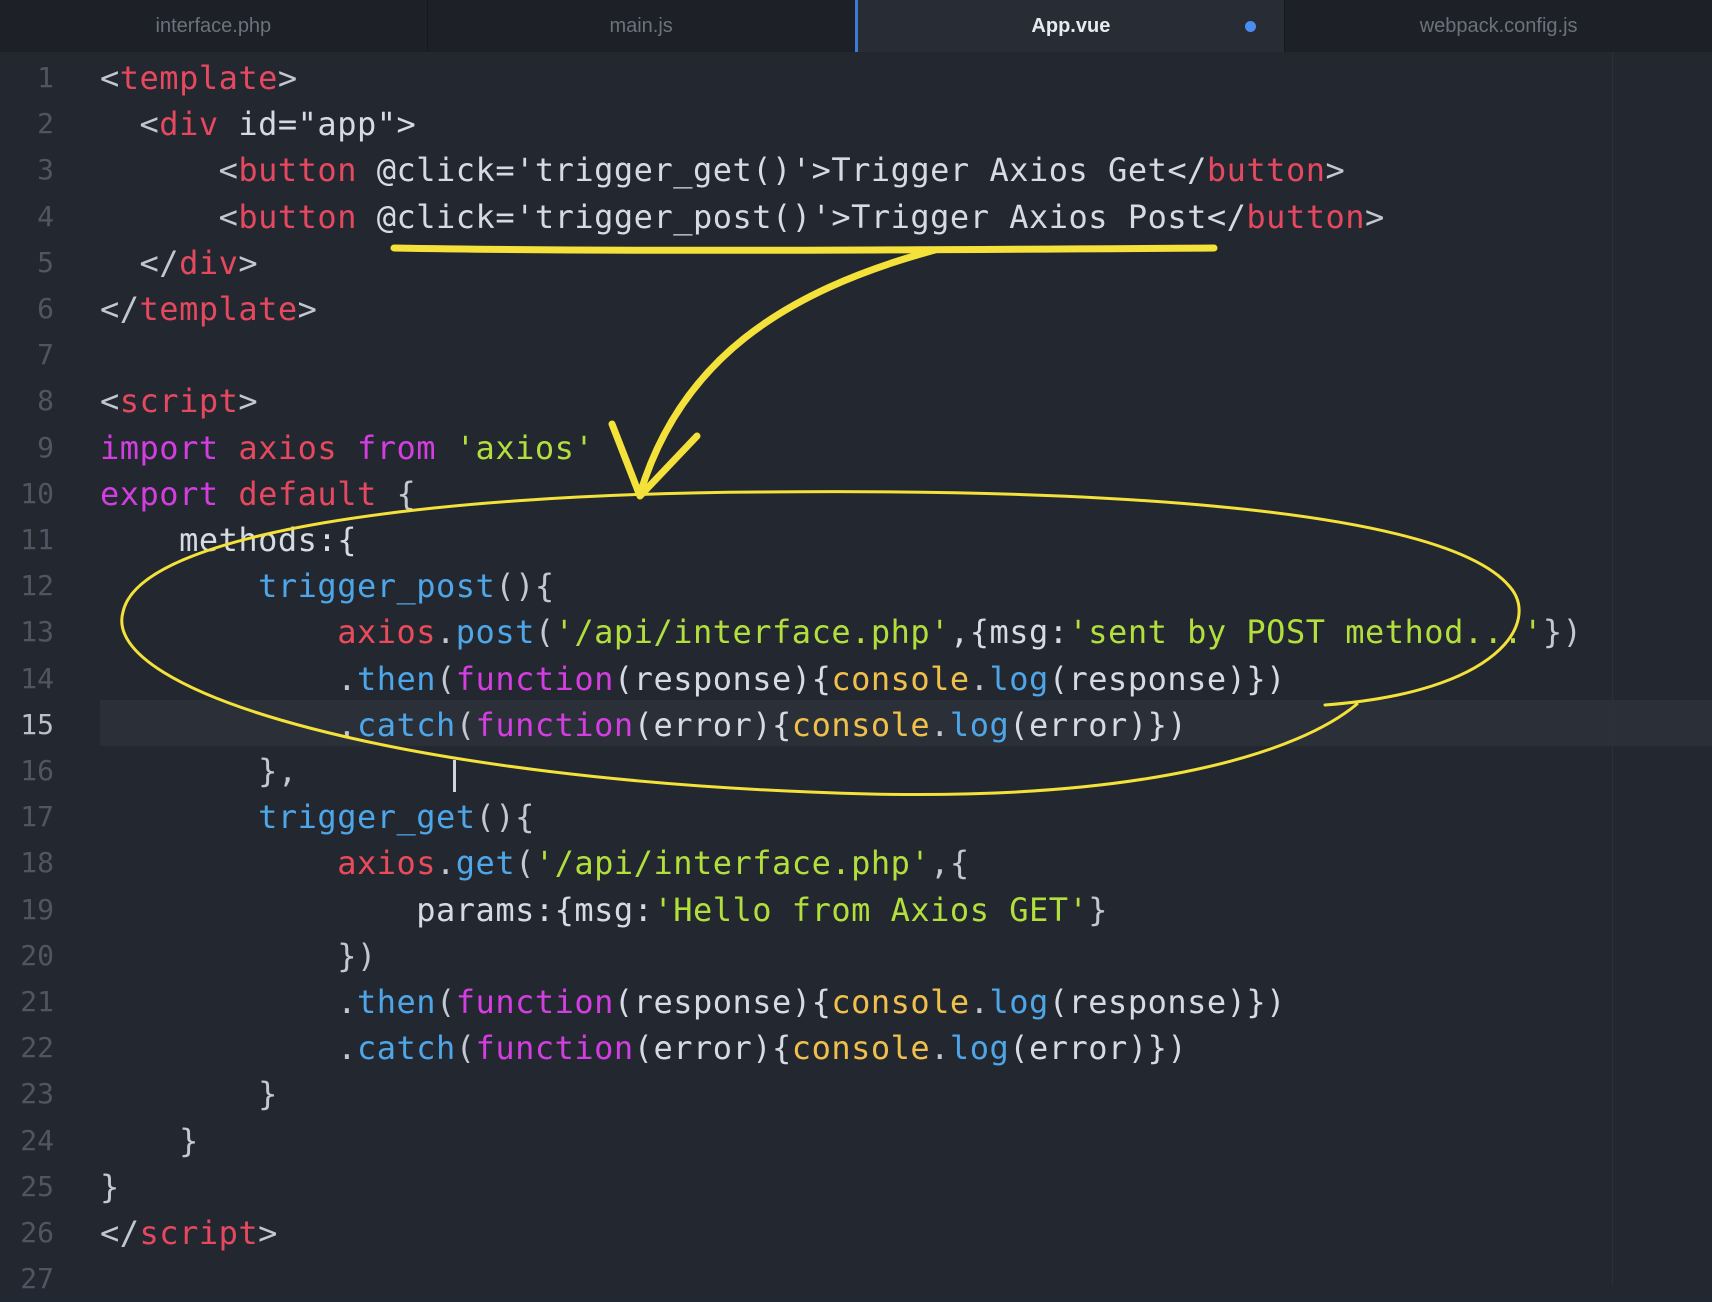  What do you see at coordinates (1167, 678) in the screenshot?
I see `code-token: (response)})` at bounding box center [1167, 678].